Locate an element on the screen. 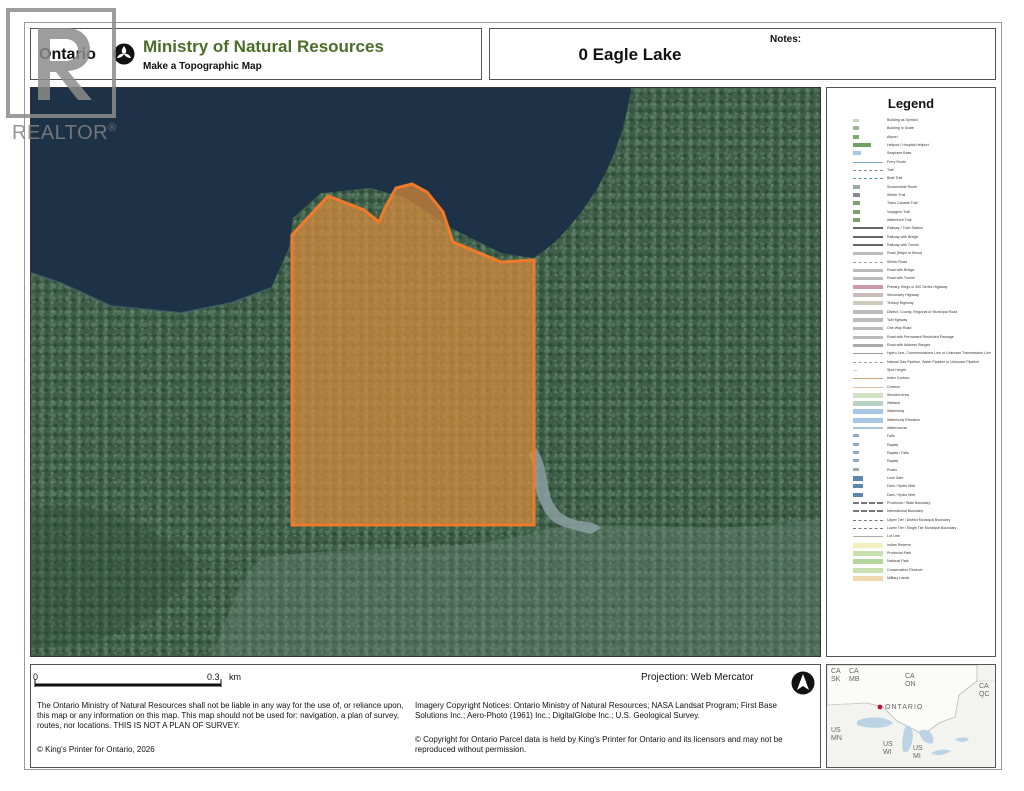 The height and width of the screenshot is (791, 1024). legend-item: One Way Road is located at coordinates (923, 328).